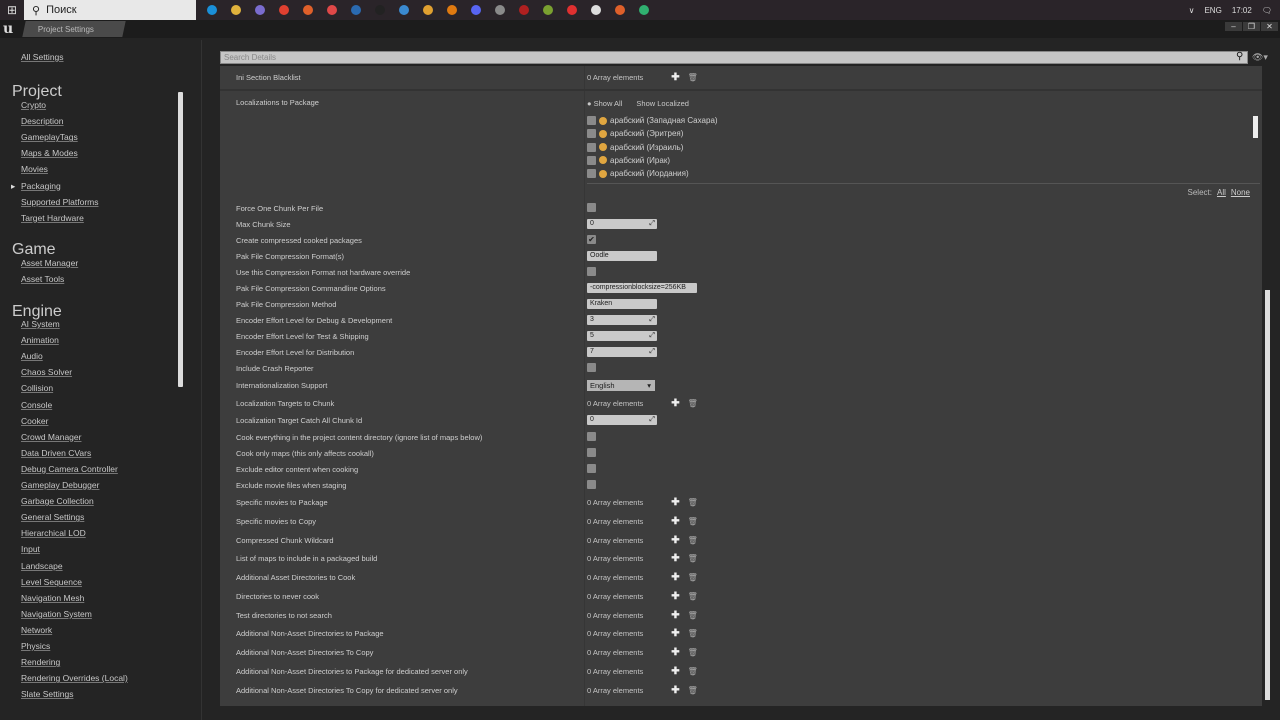  What do you see at coordinates (1240, 192) in the screenshot?
I see `select-none-link: None` at bounding box center [1240, 192].